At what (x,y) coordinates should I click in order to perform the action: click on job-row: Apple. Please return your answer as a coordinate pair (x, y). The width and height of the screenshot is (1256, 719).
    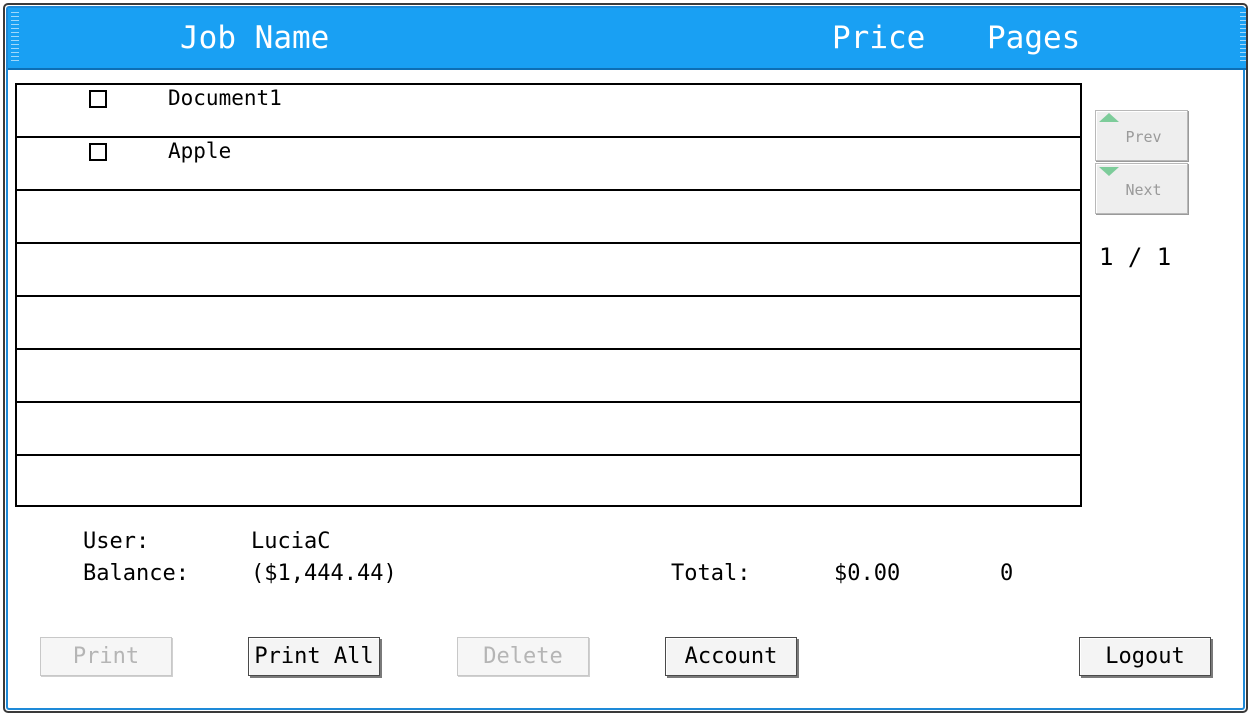
    Looking at the image, I should click on (548, 164).